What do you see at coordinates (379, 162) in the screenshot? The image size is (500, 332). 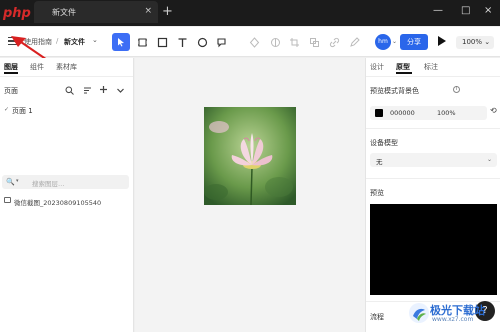 I see `device-value: 无` at bounding box center [379, 162].